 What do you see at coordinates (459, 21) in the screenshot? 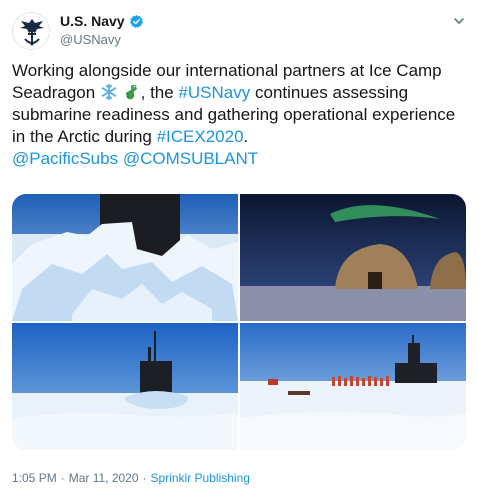
I see `chevron-down-icon` at bounding box center [459, 21].